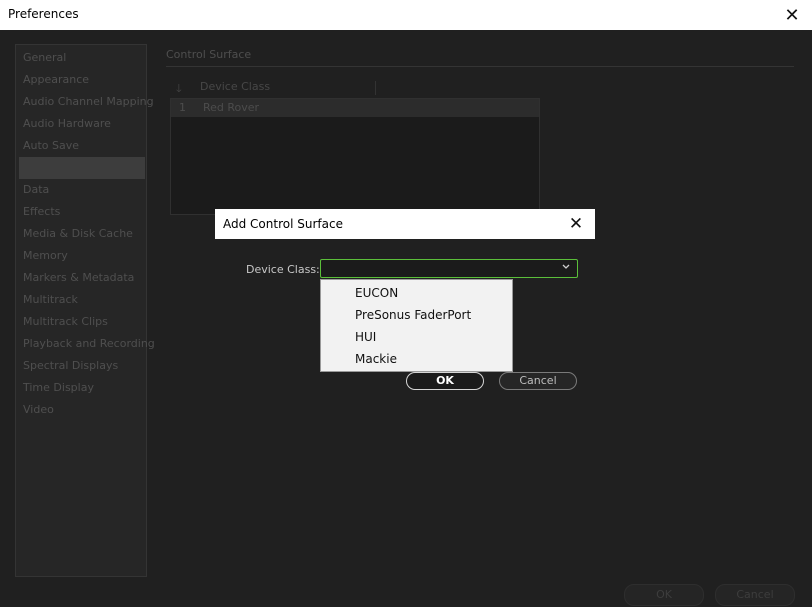 The image size is (812, 607). Describe the element at coordinates (376, 293) in the screenshot. I see `option-eucon: EUCON` at that location.